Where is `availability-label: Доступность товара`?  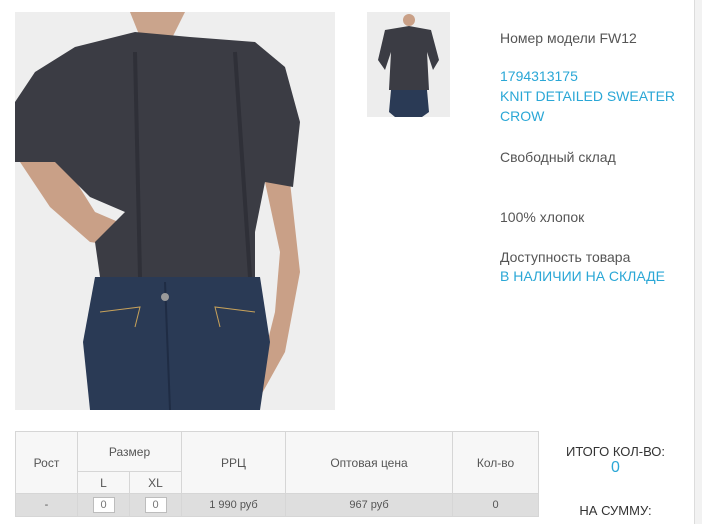
availability-label: Доступность товара is located at coordinates (565, 257).